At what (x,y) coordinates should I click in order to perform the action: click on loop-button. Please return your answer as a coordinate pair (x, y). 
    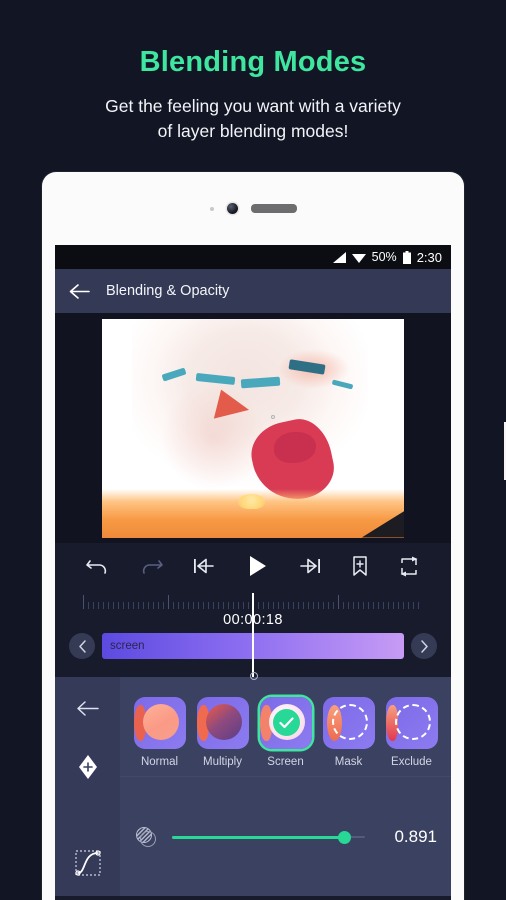
    Looking at the image, I should click on (409, 566).